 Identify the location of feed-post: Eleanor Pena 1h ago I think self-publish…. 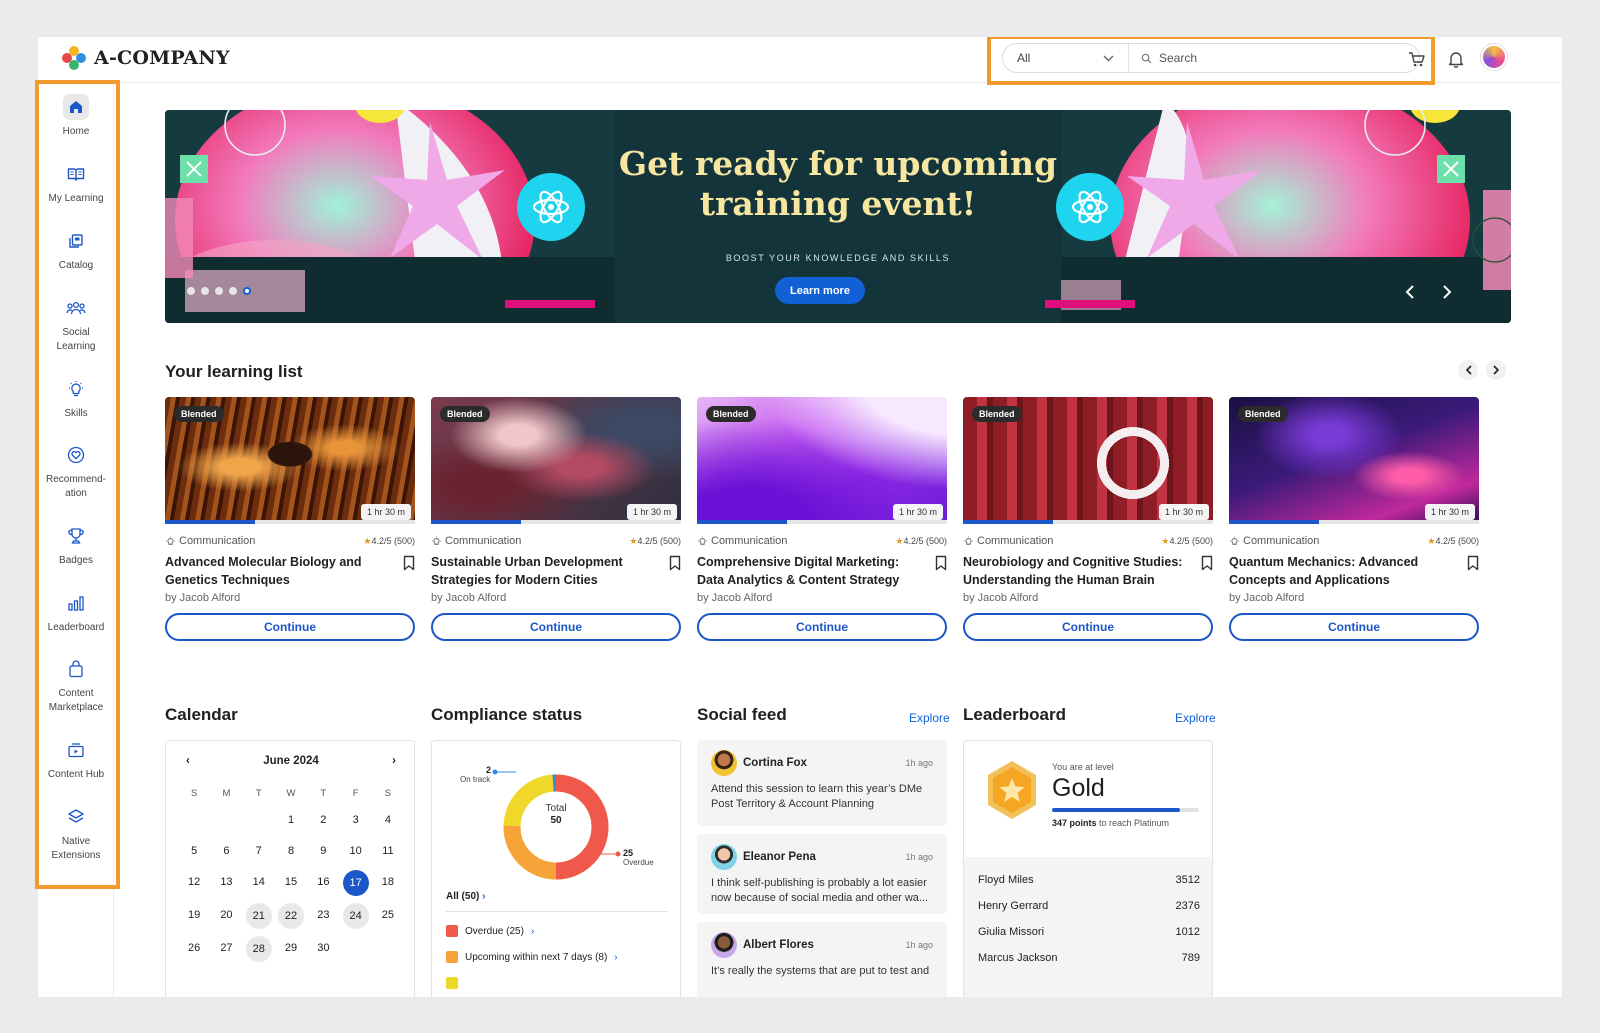
(822, 874).